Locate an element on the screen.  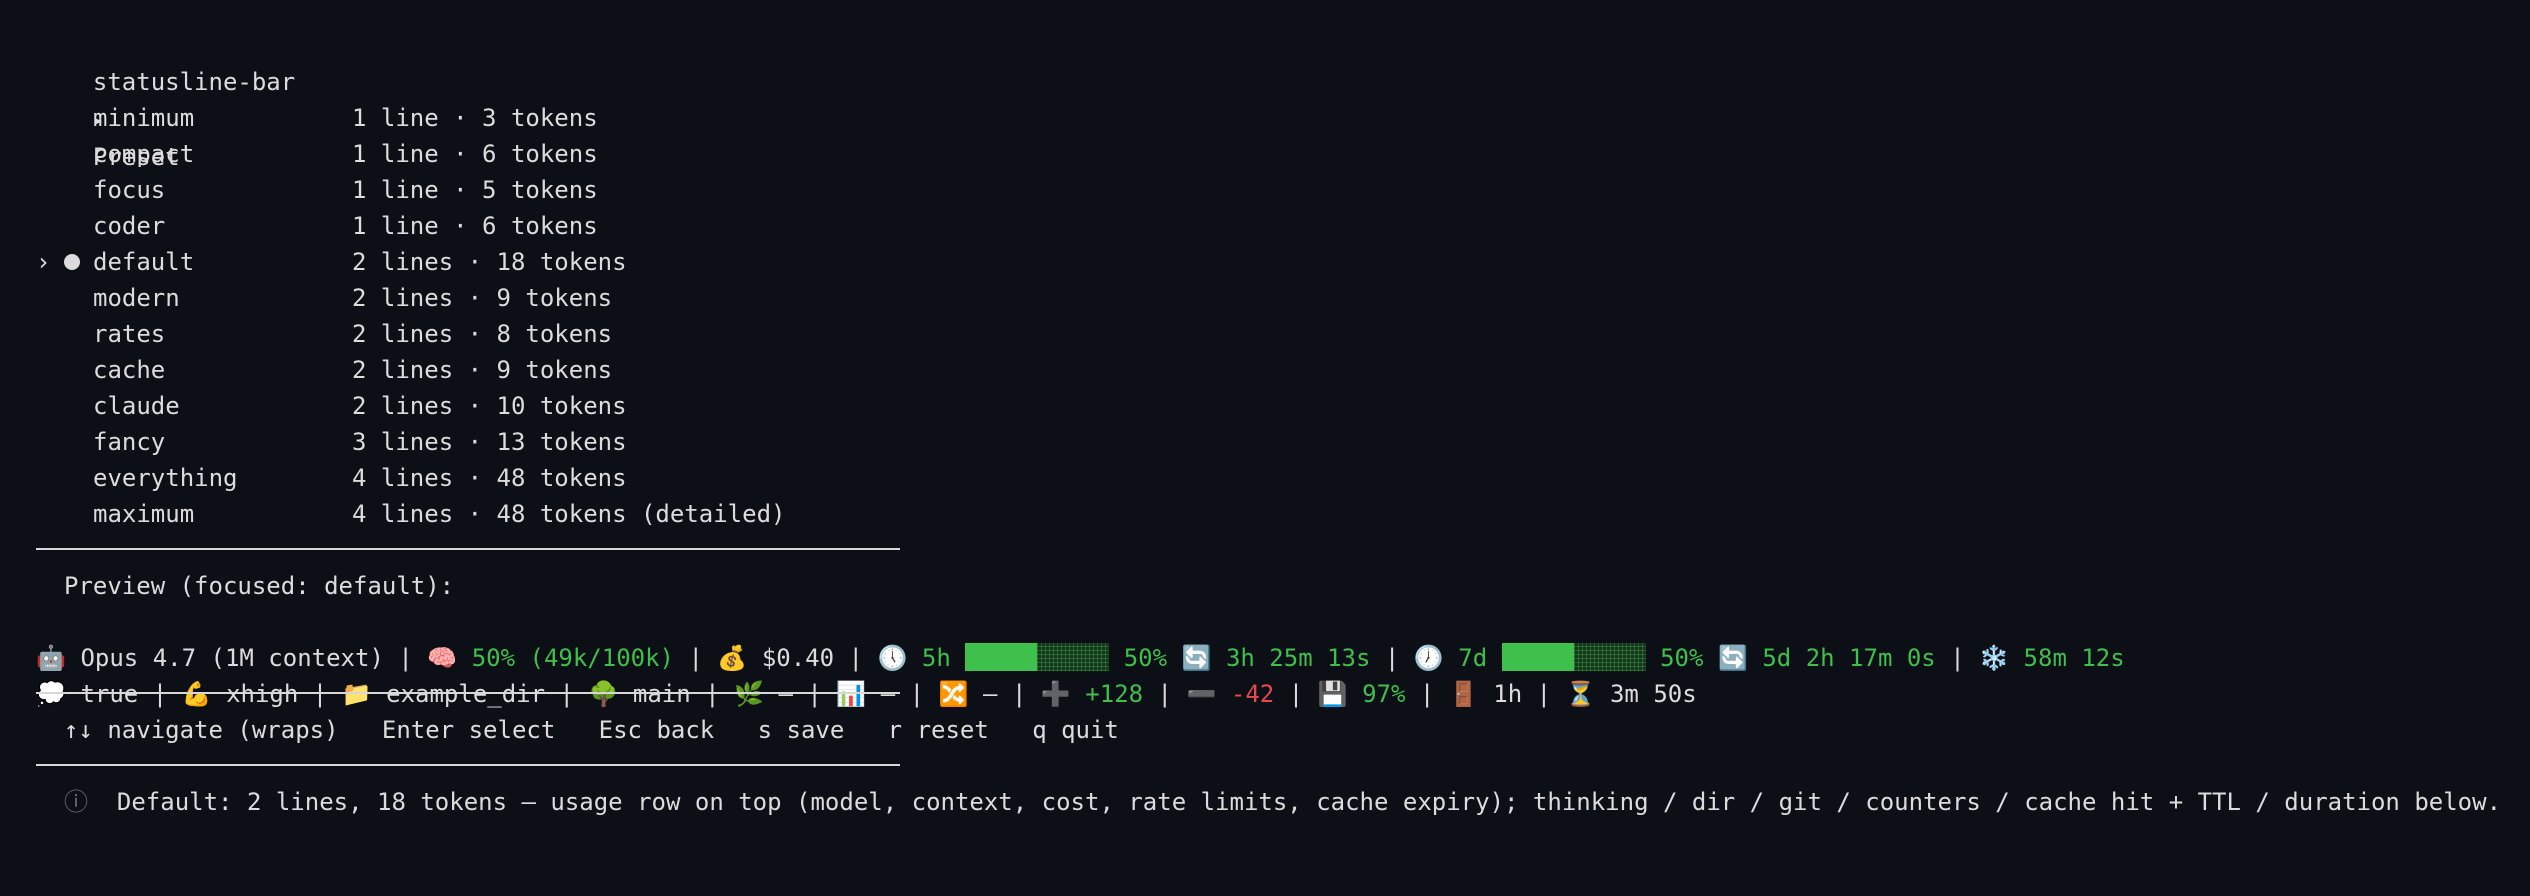
preview-heading: Preview (focused: default): is located at coordinates (259, 586).